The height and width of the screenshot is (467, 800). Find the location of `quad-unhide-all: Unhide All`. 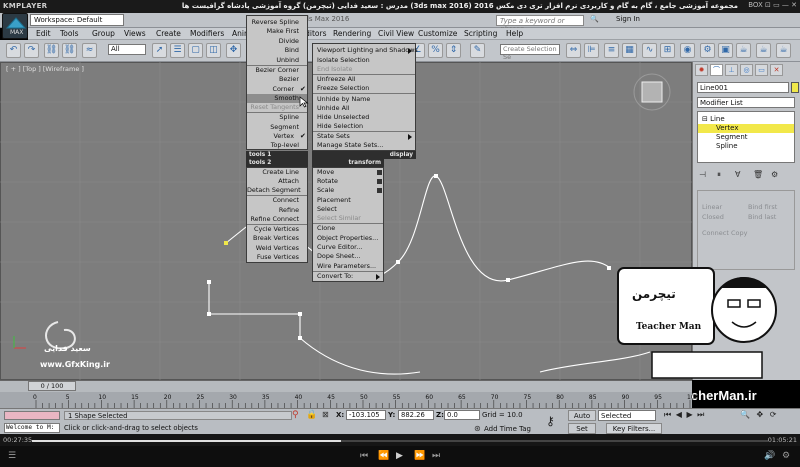

quad-unhide-all: Unhide All is located at coordinates (363, 108).